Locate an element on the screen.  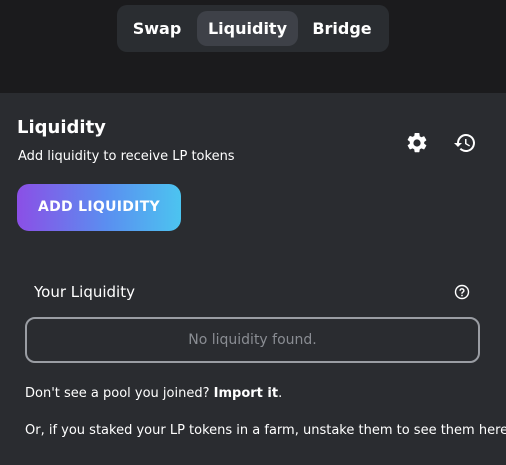
your-liquidity-label: Your Liquidity is located at coordinates (84, 292).